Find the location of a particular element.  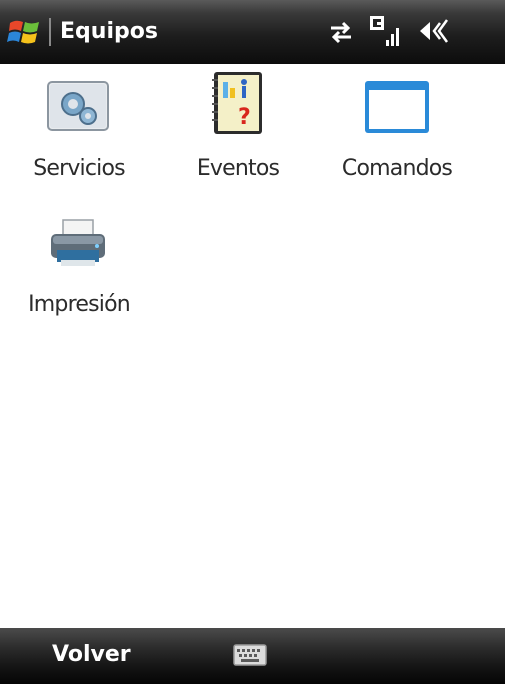

window-icon is located at coordinates (397, 107).